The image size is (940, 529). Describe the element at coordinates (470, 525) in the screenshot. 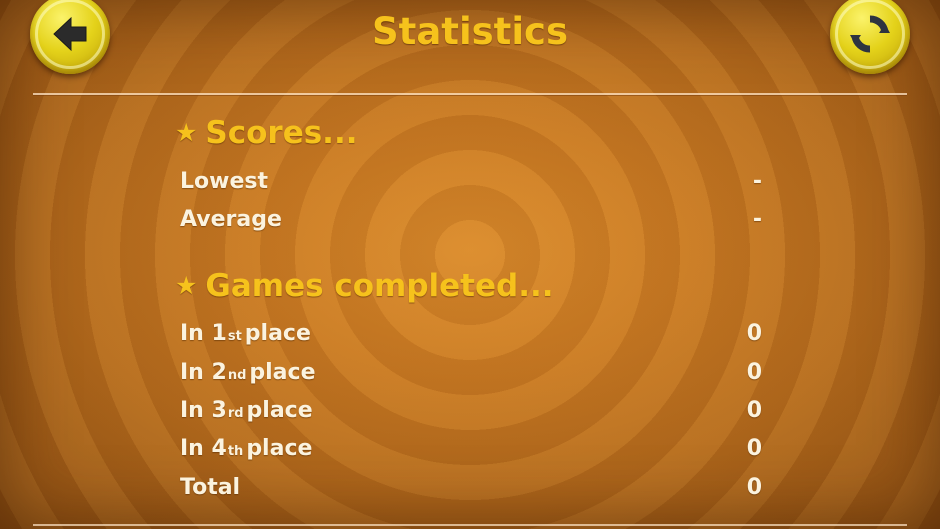

I see `footer-divider` at that location.